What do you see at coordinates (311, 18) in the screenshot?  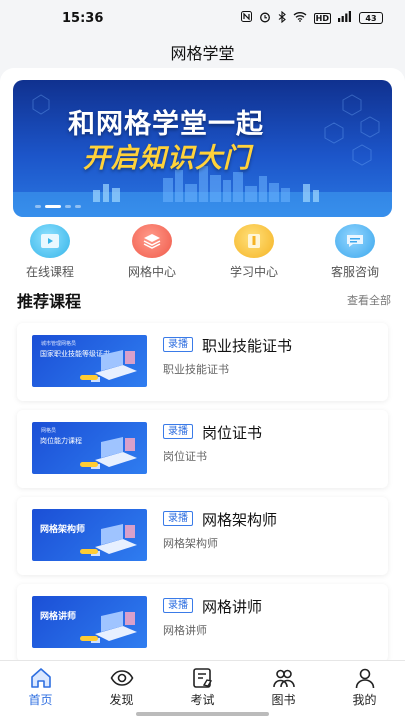 I see `status-icons: HD 43` at bounding box center [311, 18].